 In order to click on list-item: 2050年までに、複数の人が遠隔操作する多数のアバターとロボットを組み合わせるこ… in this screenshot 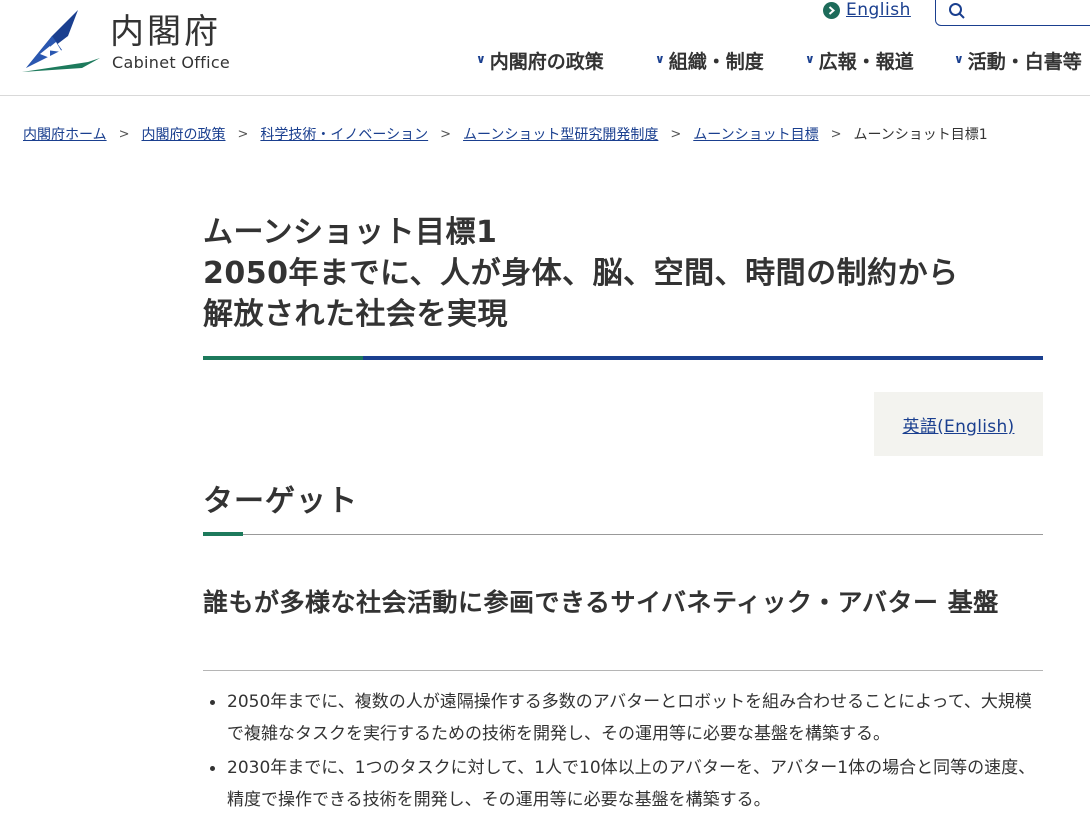, I will do `click(625, 718)`.